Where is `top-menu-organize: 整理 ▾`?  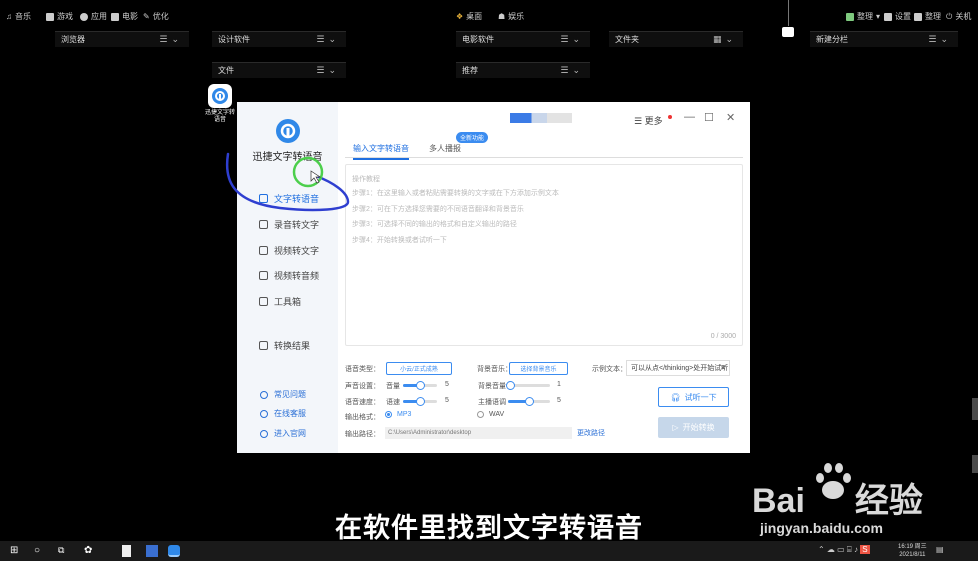 top-menu-organize: 整理 ▾ is located at coordinates (863, 16).